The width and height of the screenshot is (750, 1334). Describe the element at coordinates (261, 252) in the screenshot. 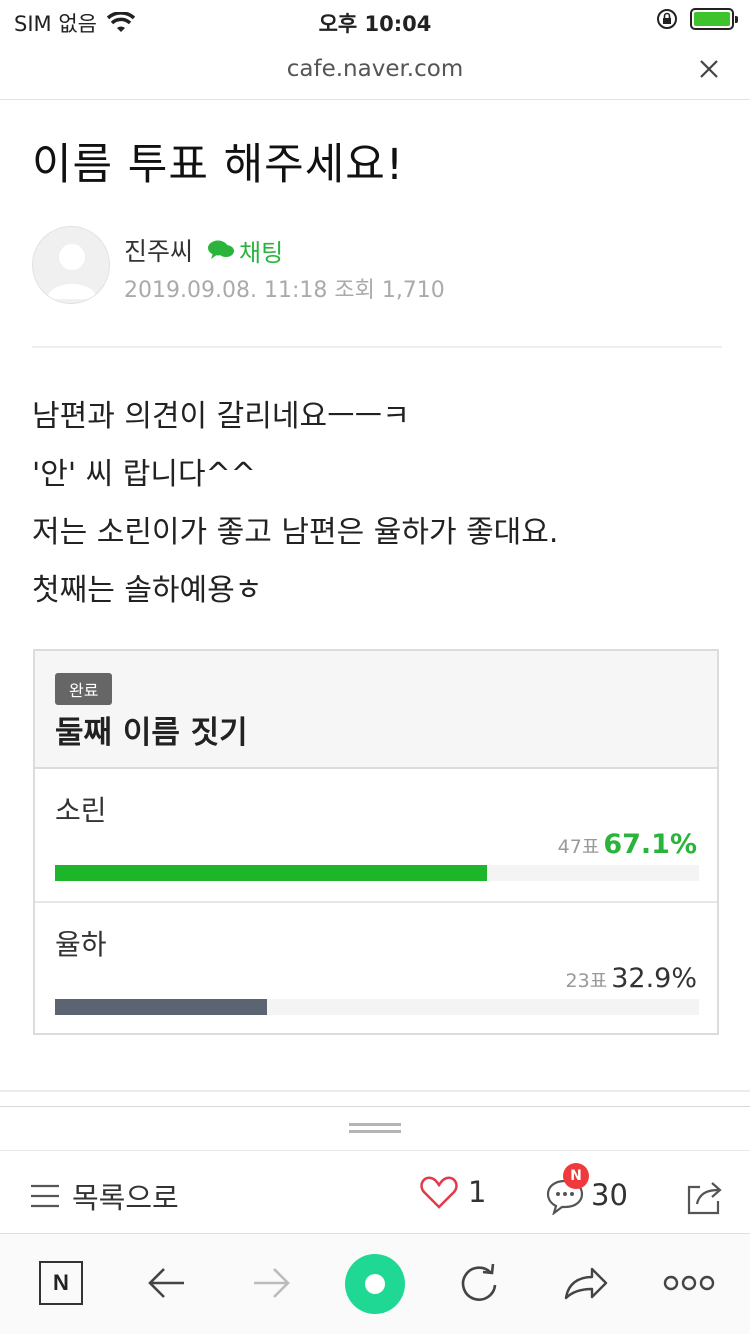

I see `chat-label: 채팅` at that location.